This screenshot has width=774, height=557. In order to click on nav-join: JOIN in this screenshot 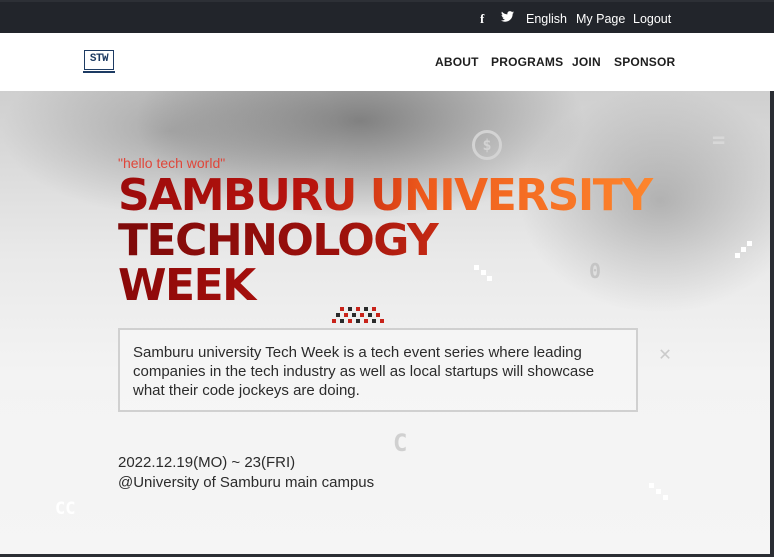, I will do `click(586, 62)`.